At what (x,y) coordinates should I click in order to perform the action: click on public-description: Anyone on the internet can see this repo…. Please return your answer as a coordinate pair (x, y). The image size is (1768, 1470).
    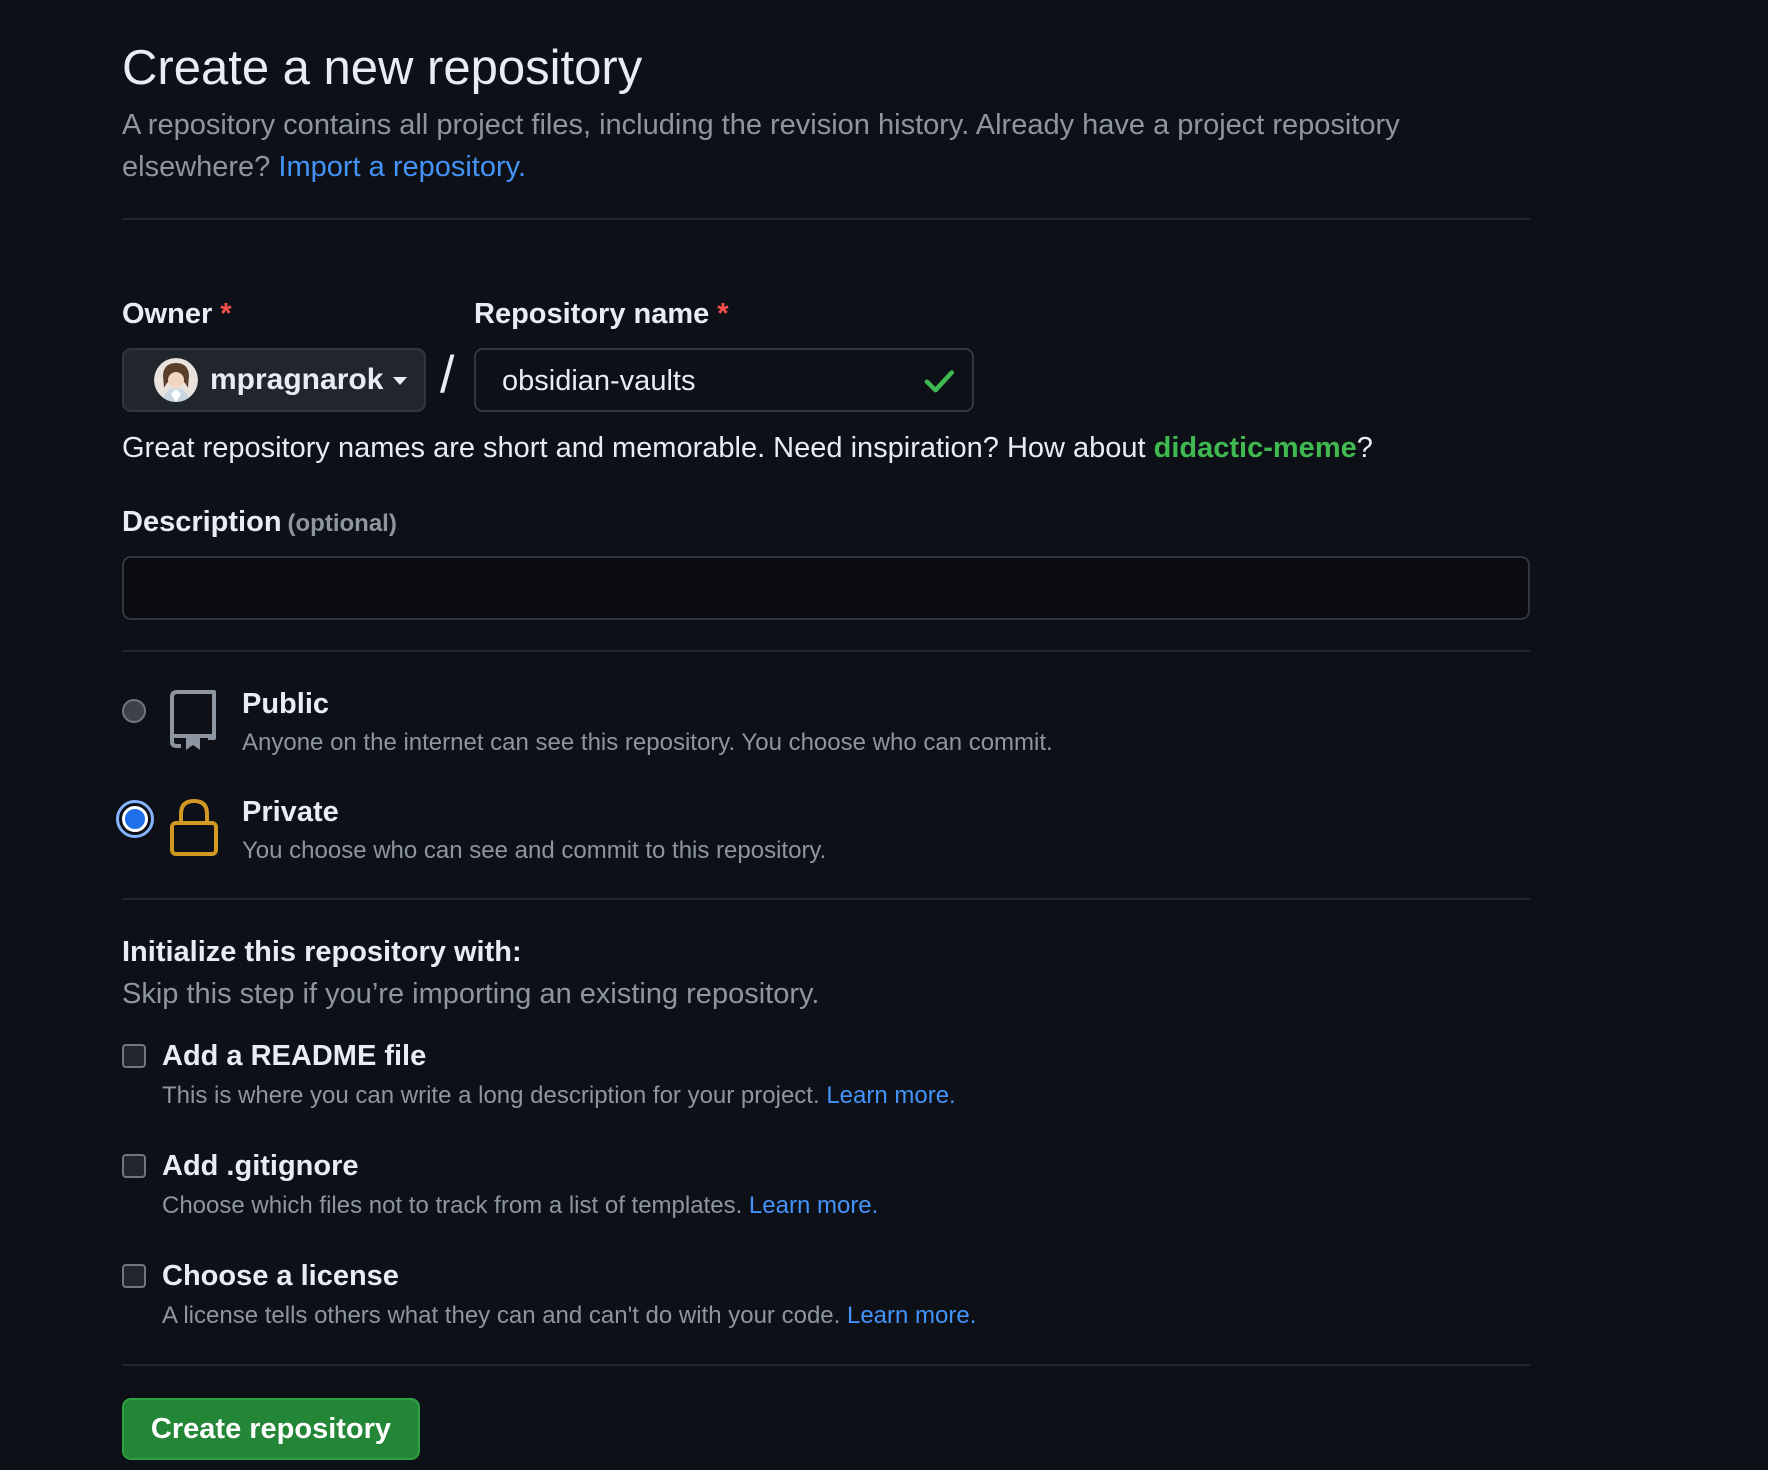
    Looking at the image, I should click on (647, 742).